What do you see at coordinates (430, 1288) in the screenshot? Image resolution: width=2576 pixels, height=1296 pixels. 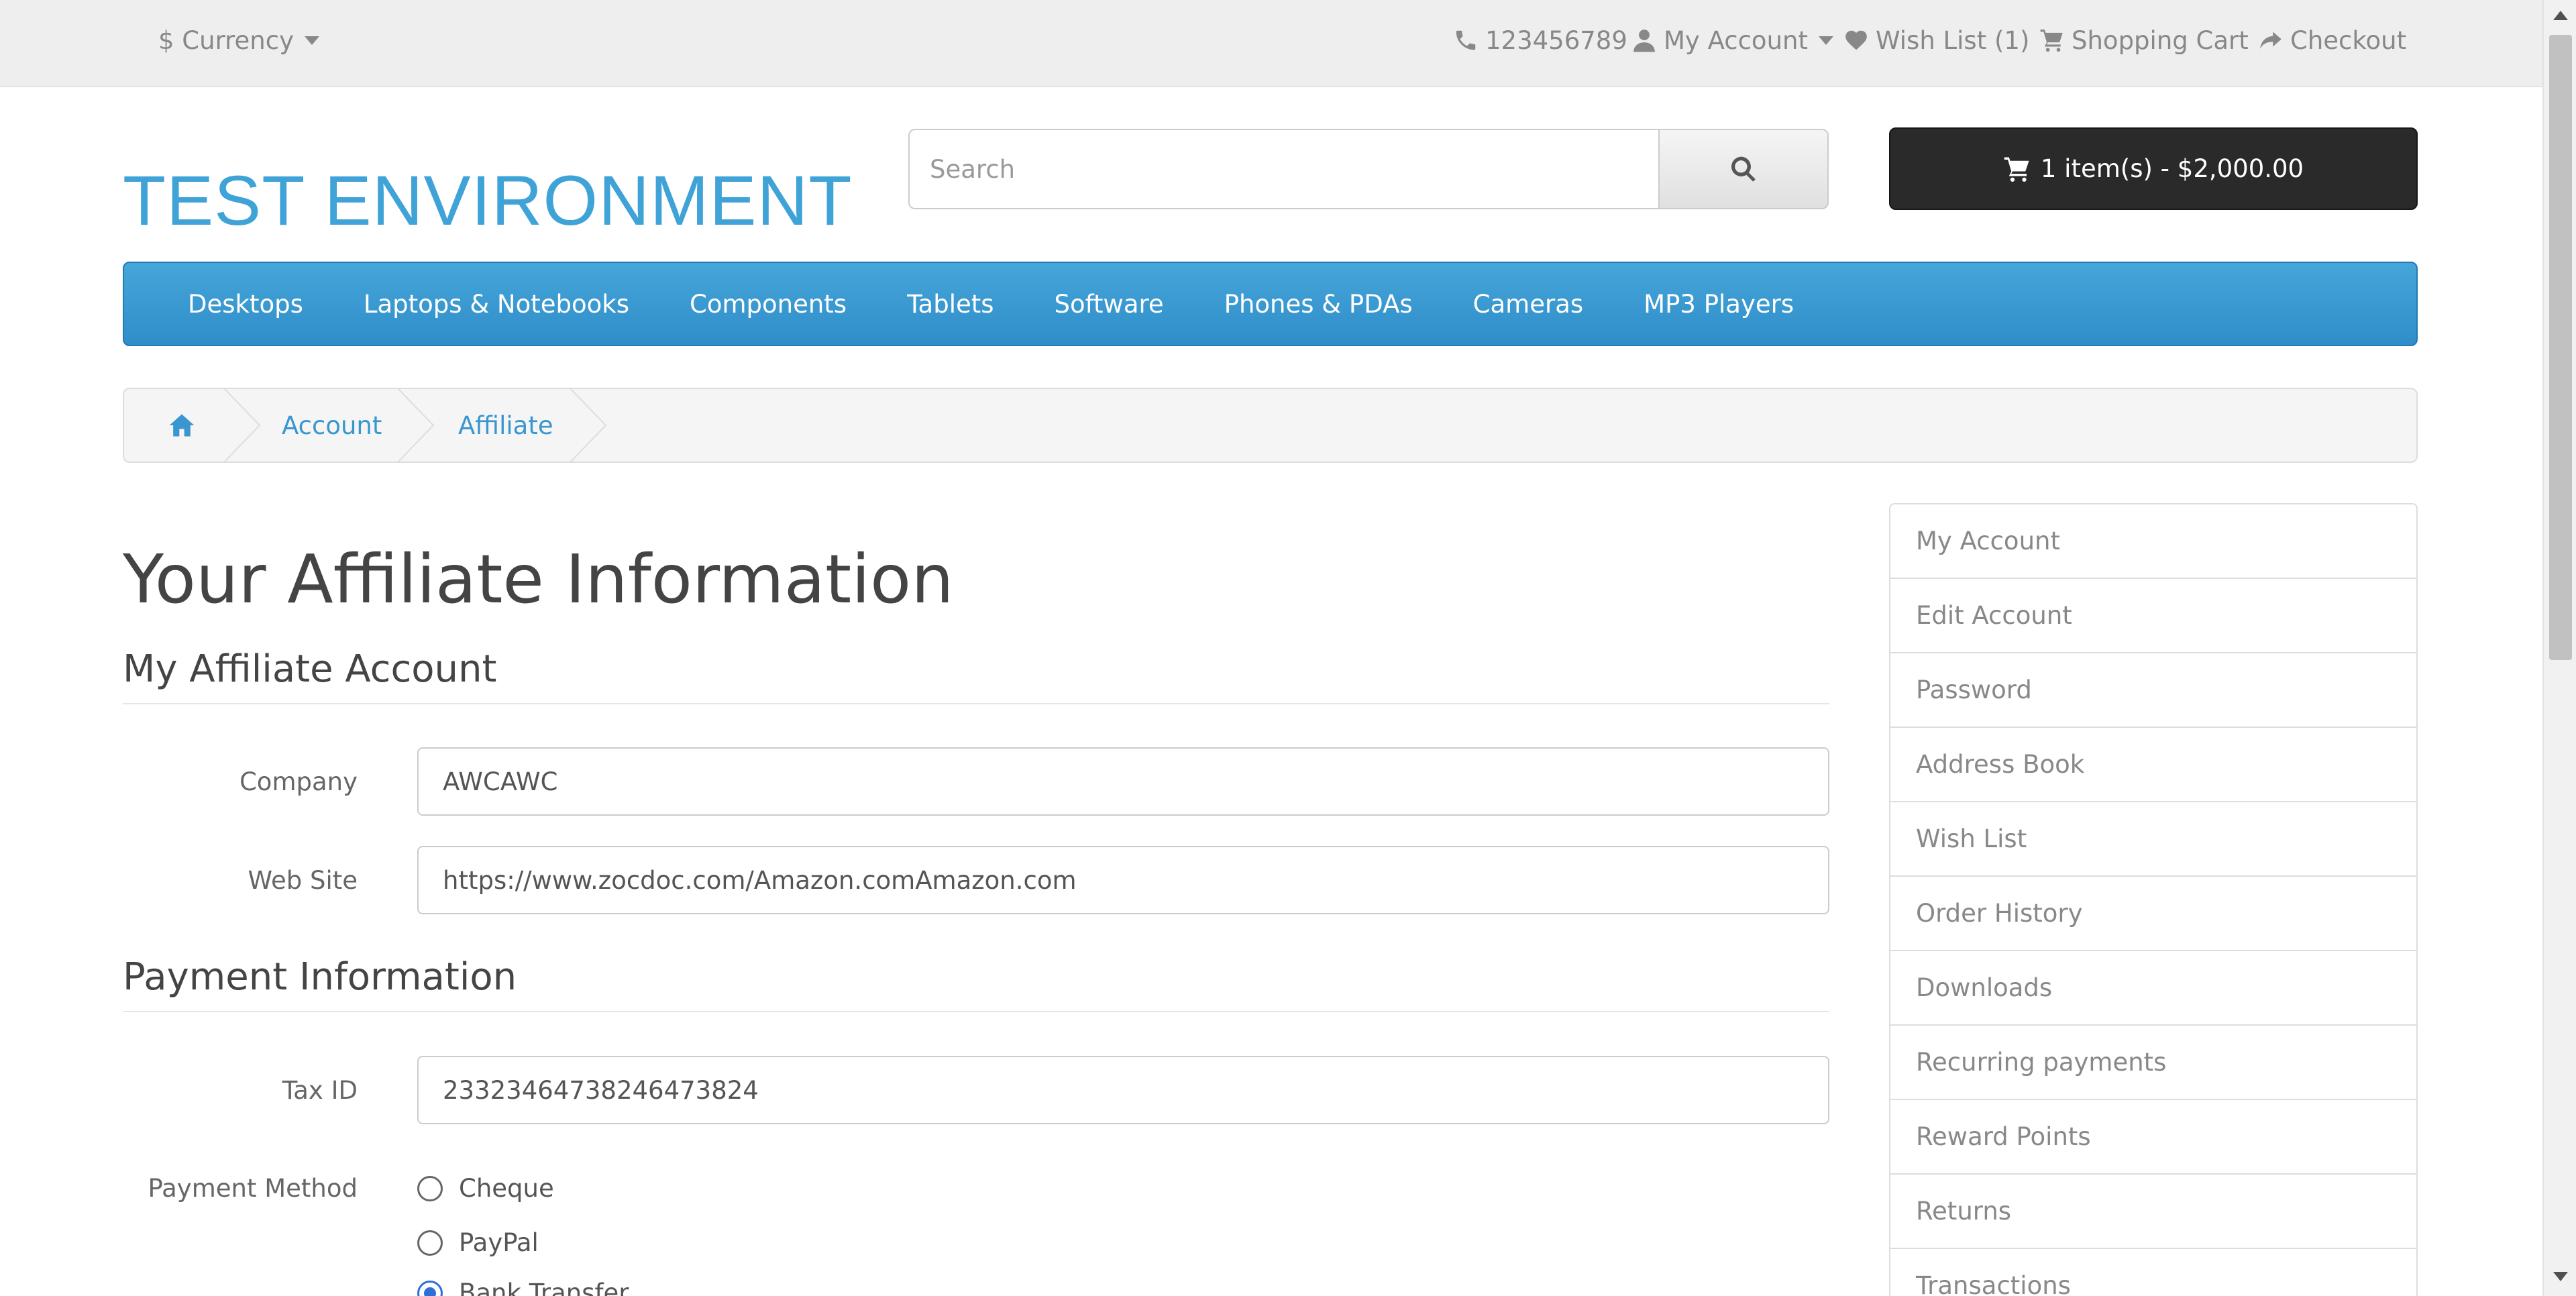 I see `radio-bank-transfer` at bounding box center [430, 1288].